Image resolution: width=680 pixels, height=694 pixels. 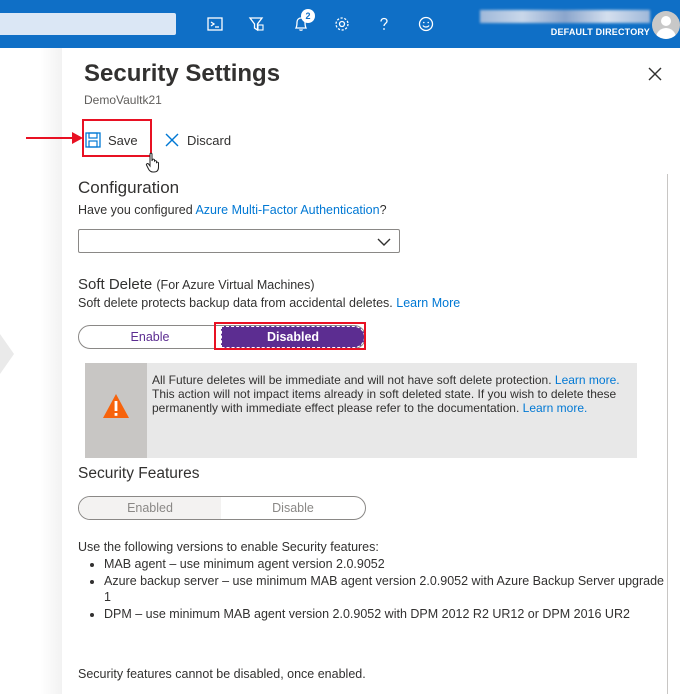 I want to click on mfa-link: Azure Multi-Factor Authentication, so click(x=287, y=210).